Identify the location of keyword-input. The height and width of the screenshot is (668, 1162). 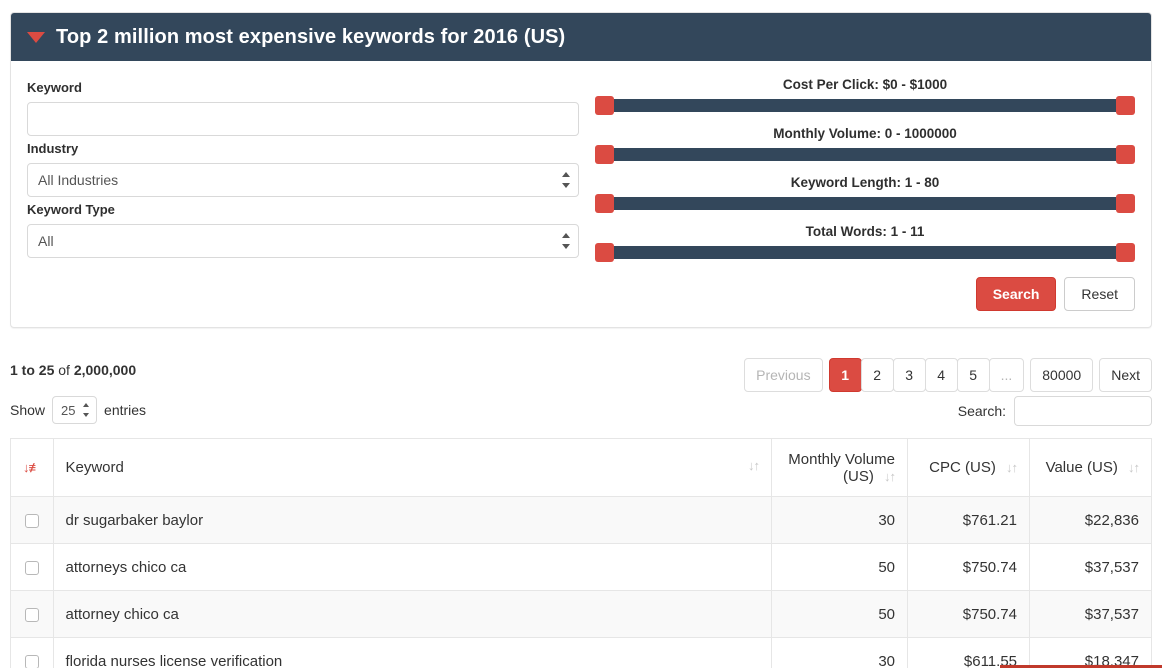
(303, 119).